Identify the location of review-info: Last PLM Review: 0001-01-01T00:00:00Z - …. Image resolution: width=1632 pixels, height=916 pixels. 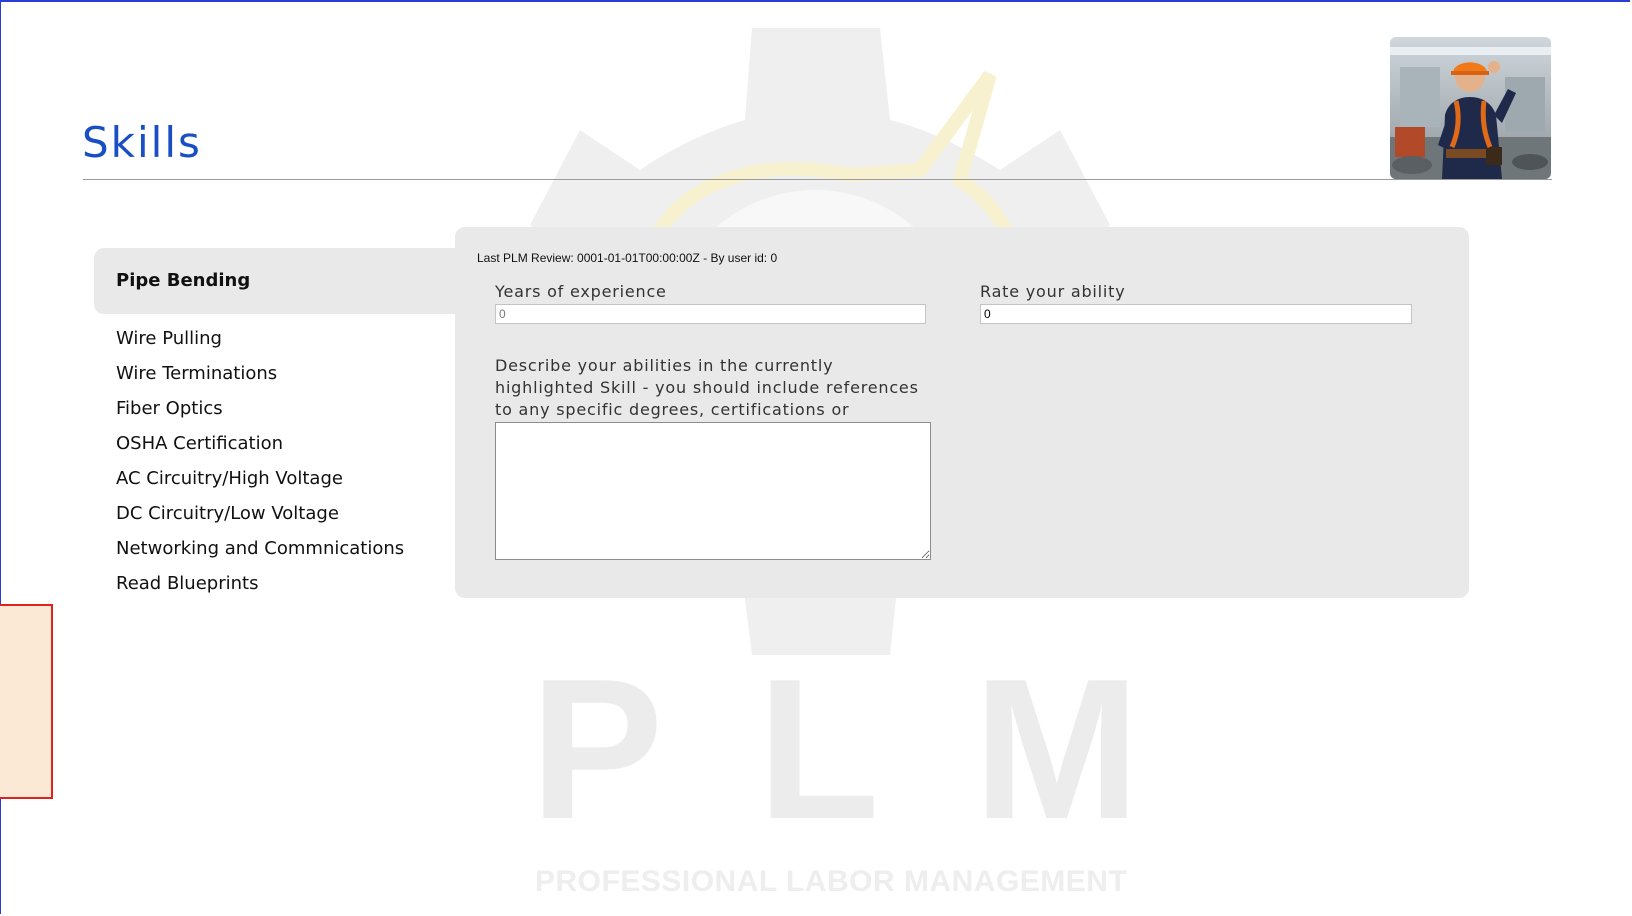
(627, 258).